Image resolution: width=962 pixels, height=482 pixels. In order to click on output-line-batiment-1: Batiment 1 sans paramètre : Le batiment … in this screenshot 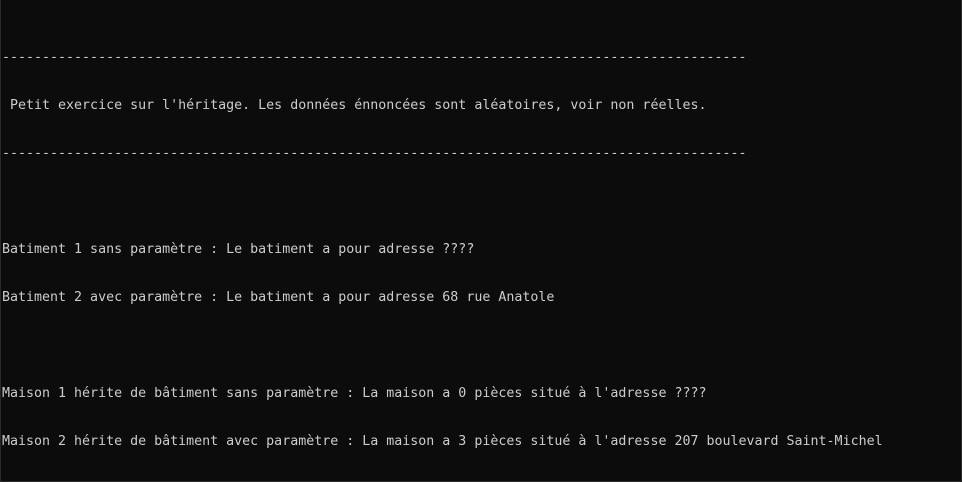, I will do `click(238, 249)`.